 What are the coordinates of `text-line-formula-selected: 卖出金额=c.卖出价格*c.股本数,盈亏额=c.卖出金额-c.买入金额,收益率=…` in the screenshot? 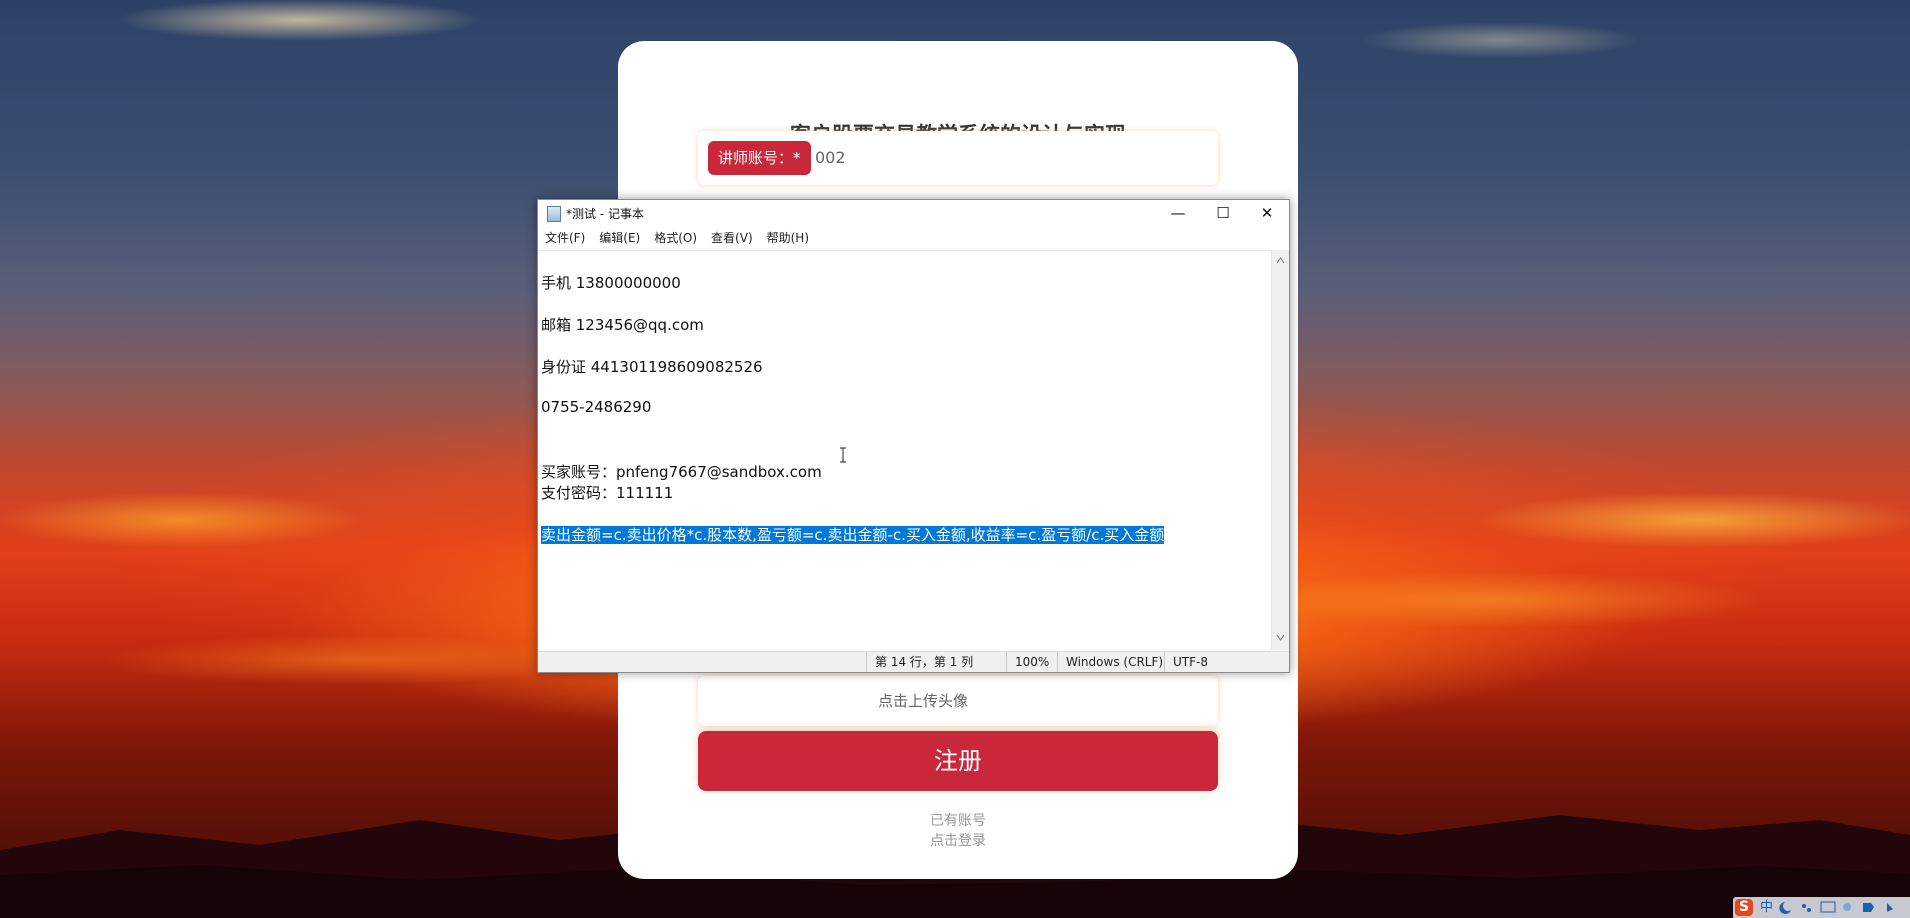 It's located at (853, 534).